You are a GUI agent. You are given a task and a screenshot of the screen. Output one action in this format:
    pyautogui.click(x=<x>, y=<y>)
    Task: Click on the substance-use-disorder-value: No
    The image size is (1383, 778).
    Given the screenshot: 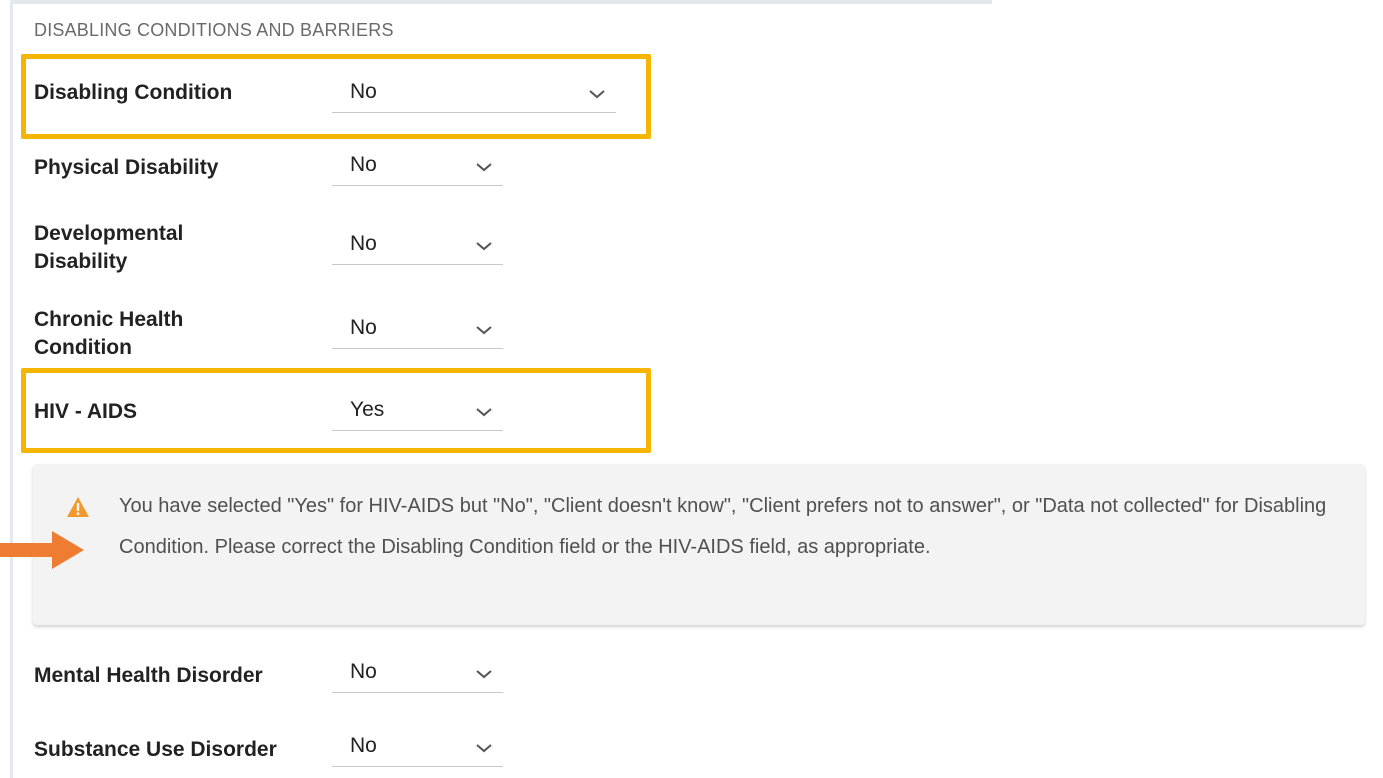 What is the action you would take?
    pyautogui.click(x=363, y=745)
    